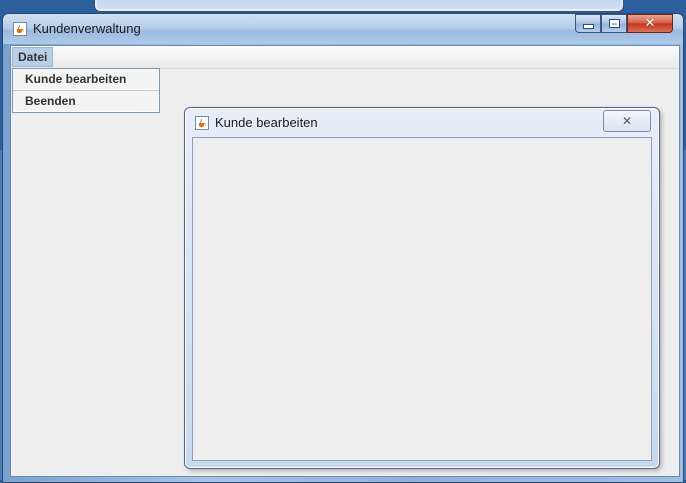 This screenshot has height=483, width=686. Describe the element at coordinates (359, 6) in the screenshot. I see `background-window` at that location.